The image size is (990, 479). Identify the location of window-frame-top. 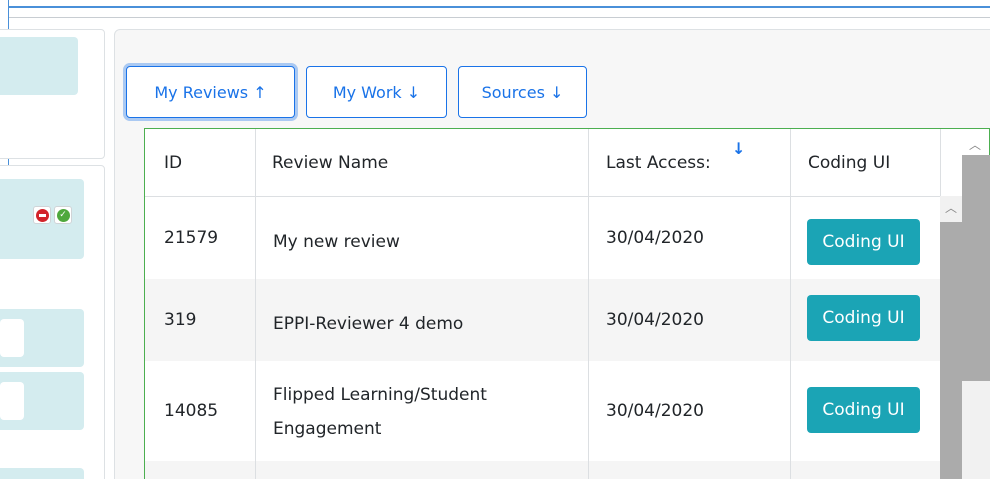
(499, 4).